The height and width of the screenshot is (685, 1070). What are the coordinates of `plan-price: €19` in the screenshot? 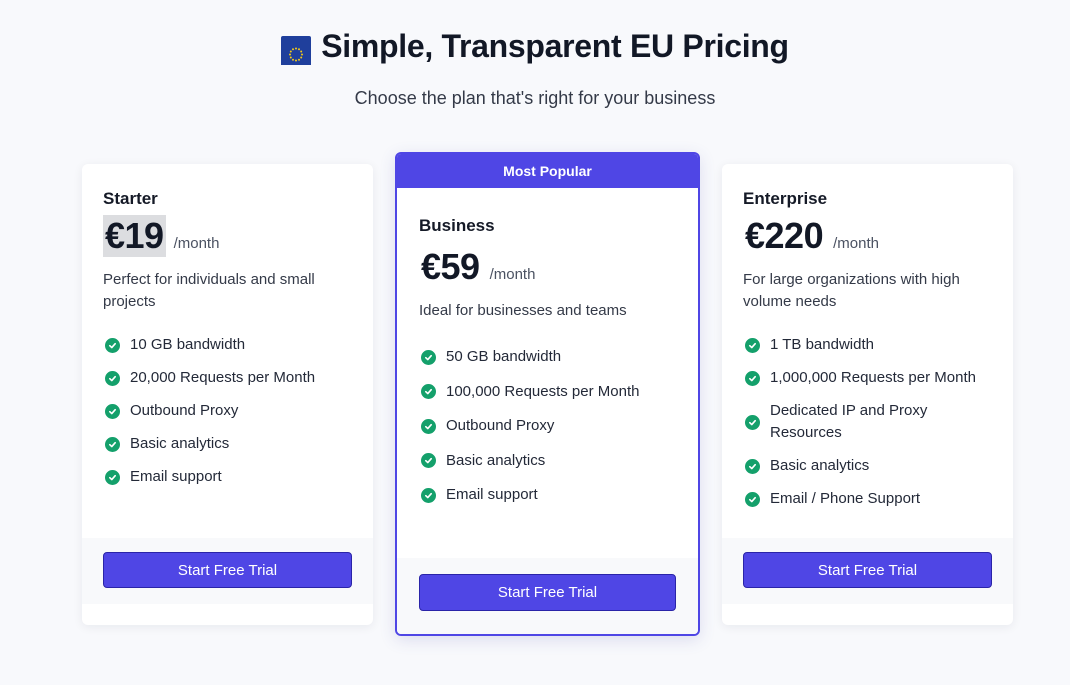 It's located at (134, 236).